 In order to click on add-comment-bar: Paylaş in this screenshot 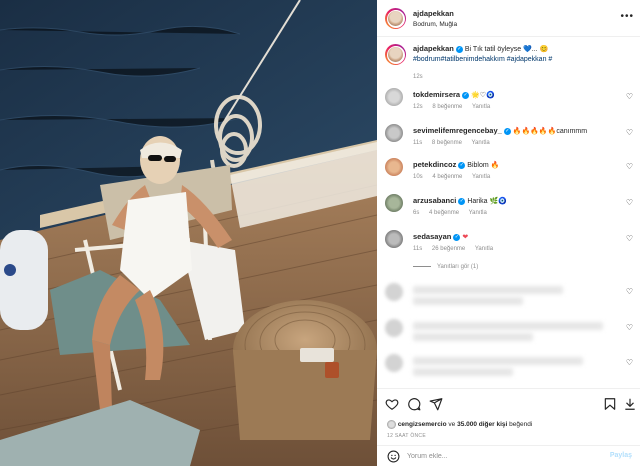, I will do `click(508, 455)`.